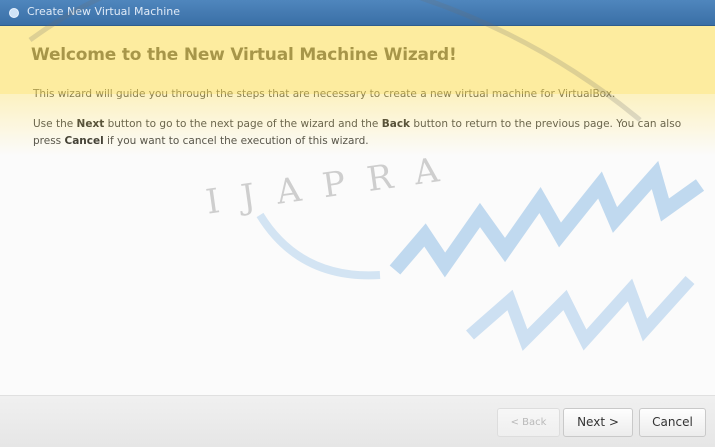  I want to click on next-button: Next >, so click(598, 422).